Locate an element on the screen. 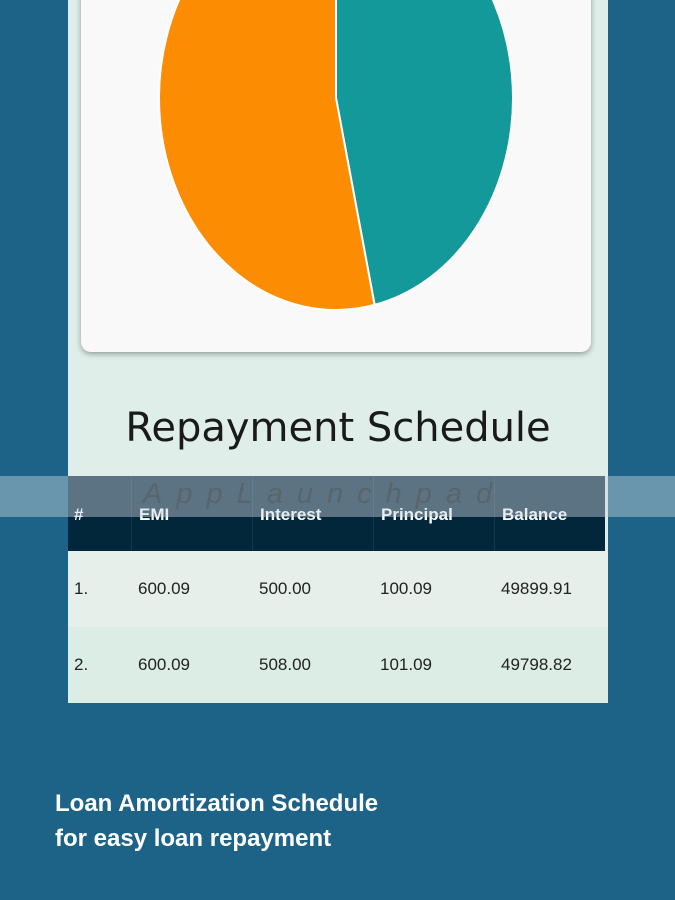  principal-value: 101.09 is located at coordinates (406, 664).